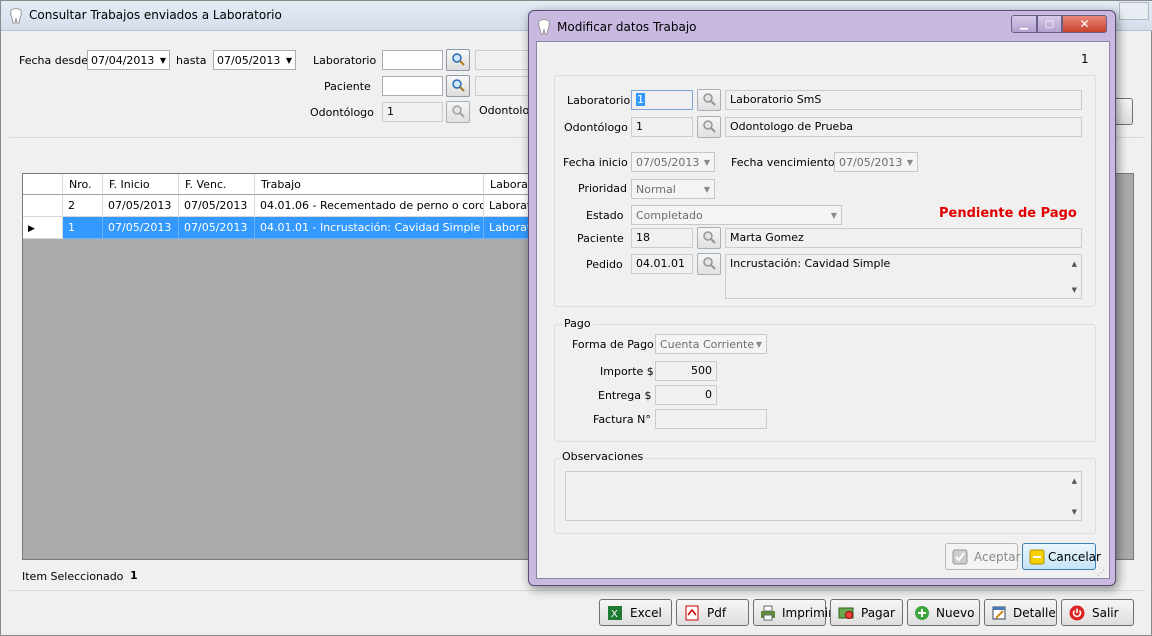 The image size is (1152, 636). Describe the element at coordinates (342, 112) in the screenshot. I see `odontologo-filter-label: Odontólogo` at that location.